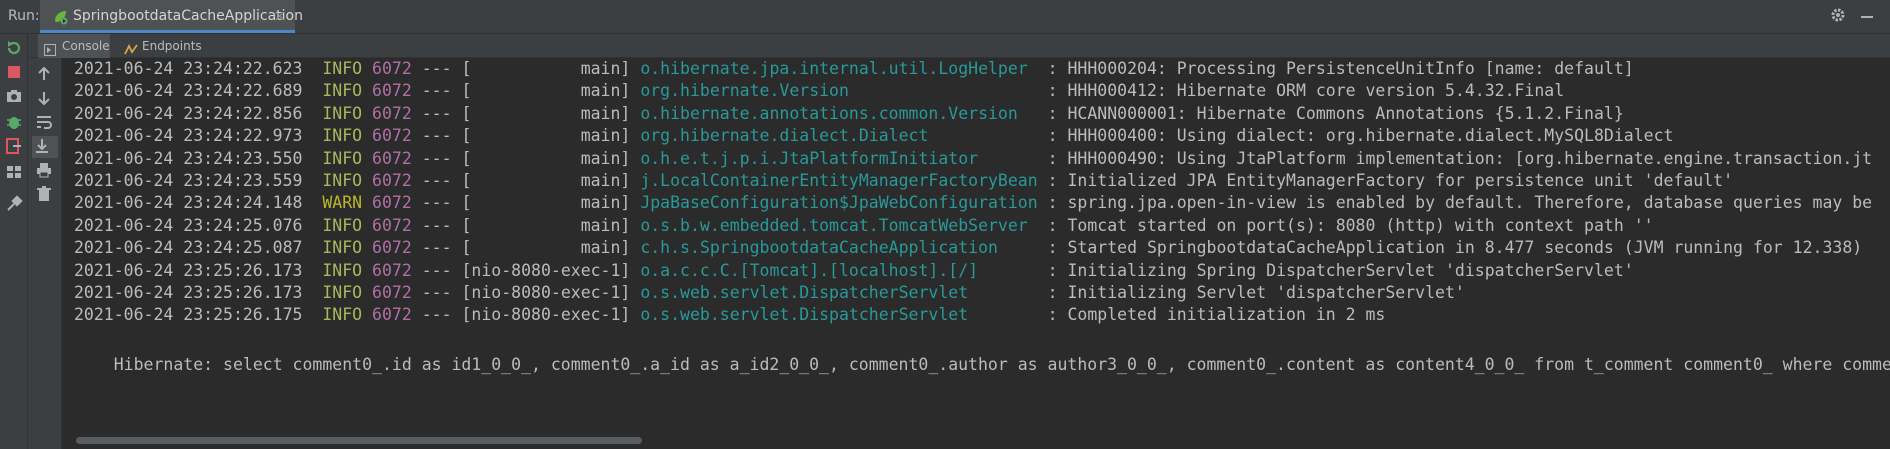 The image size is (1890, 449). What do you see at coordinates (976, 440) in the screenshot?
I see `horizontal-scrollbar` at bounding box center [976, 440].